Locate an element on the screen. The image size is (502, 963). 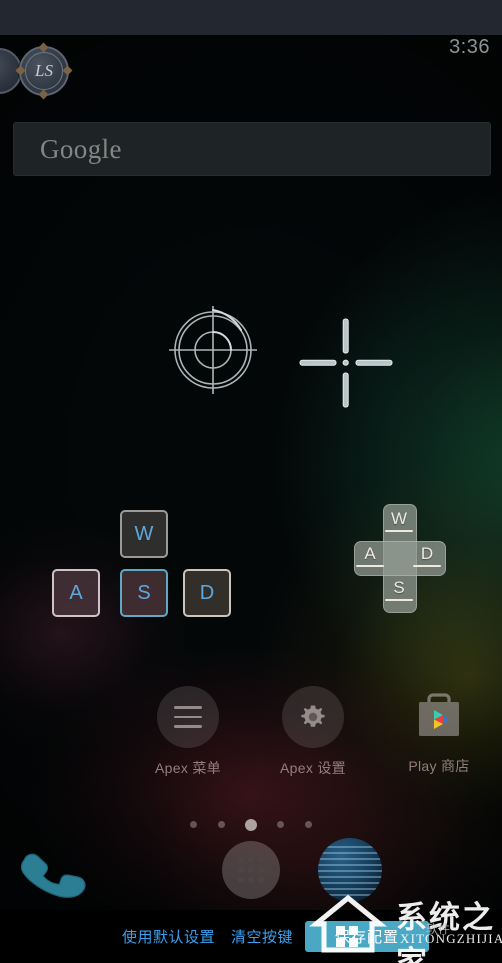
key-label-s: S is located at coordinates (144, 592).